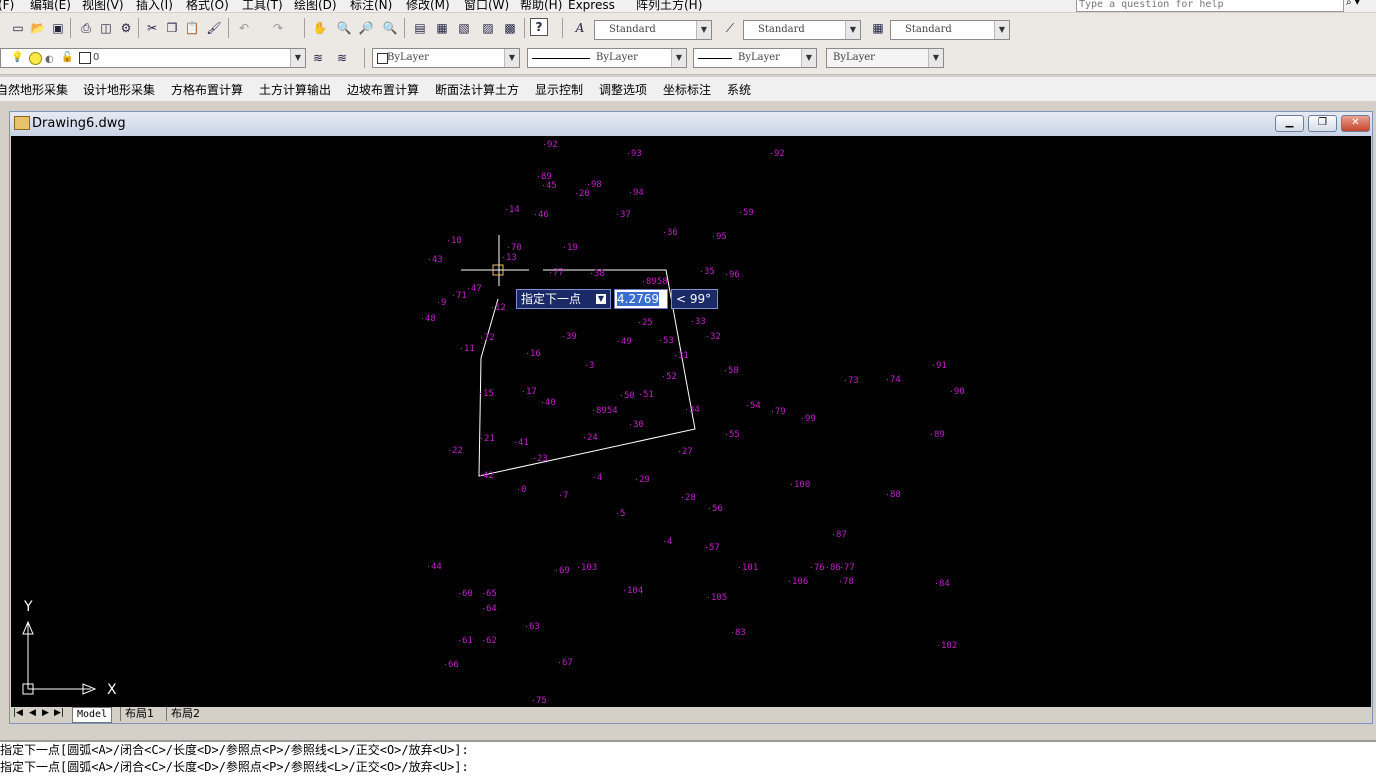 The height and width of the screenshot is (776, 1376). What do you see at coordinates (510, 28) in the screenshot?
I see `markup-icon: ▩` at bounding box center [510, 28].